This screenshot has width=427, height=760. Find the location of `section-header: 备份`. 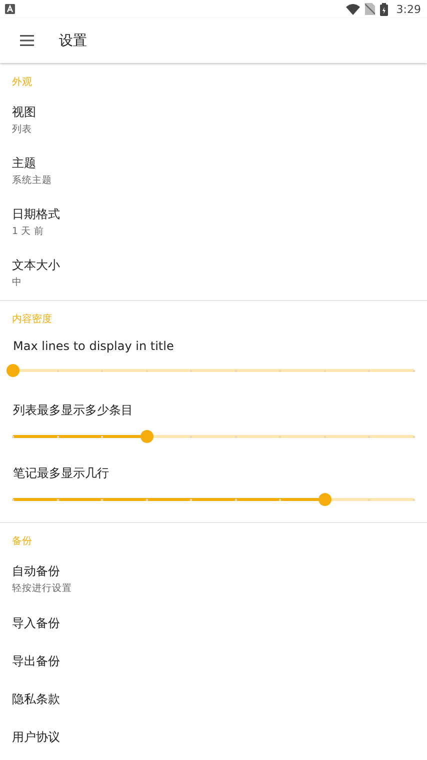

section-header: 备份 is located at coordinates (22, 542).